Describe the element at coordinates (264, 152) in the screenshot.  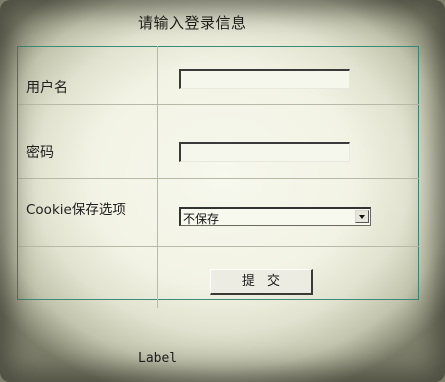
I see `password-input` at that location.